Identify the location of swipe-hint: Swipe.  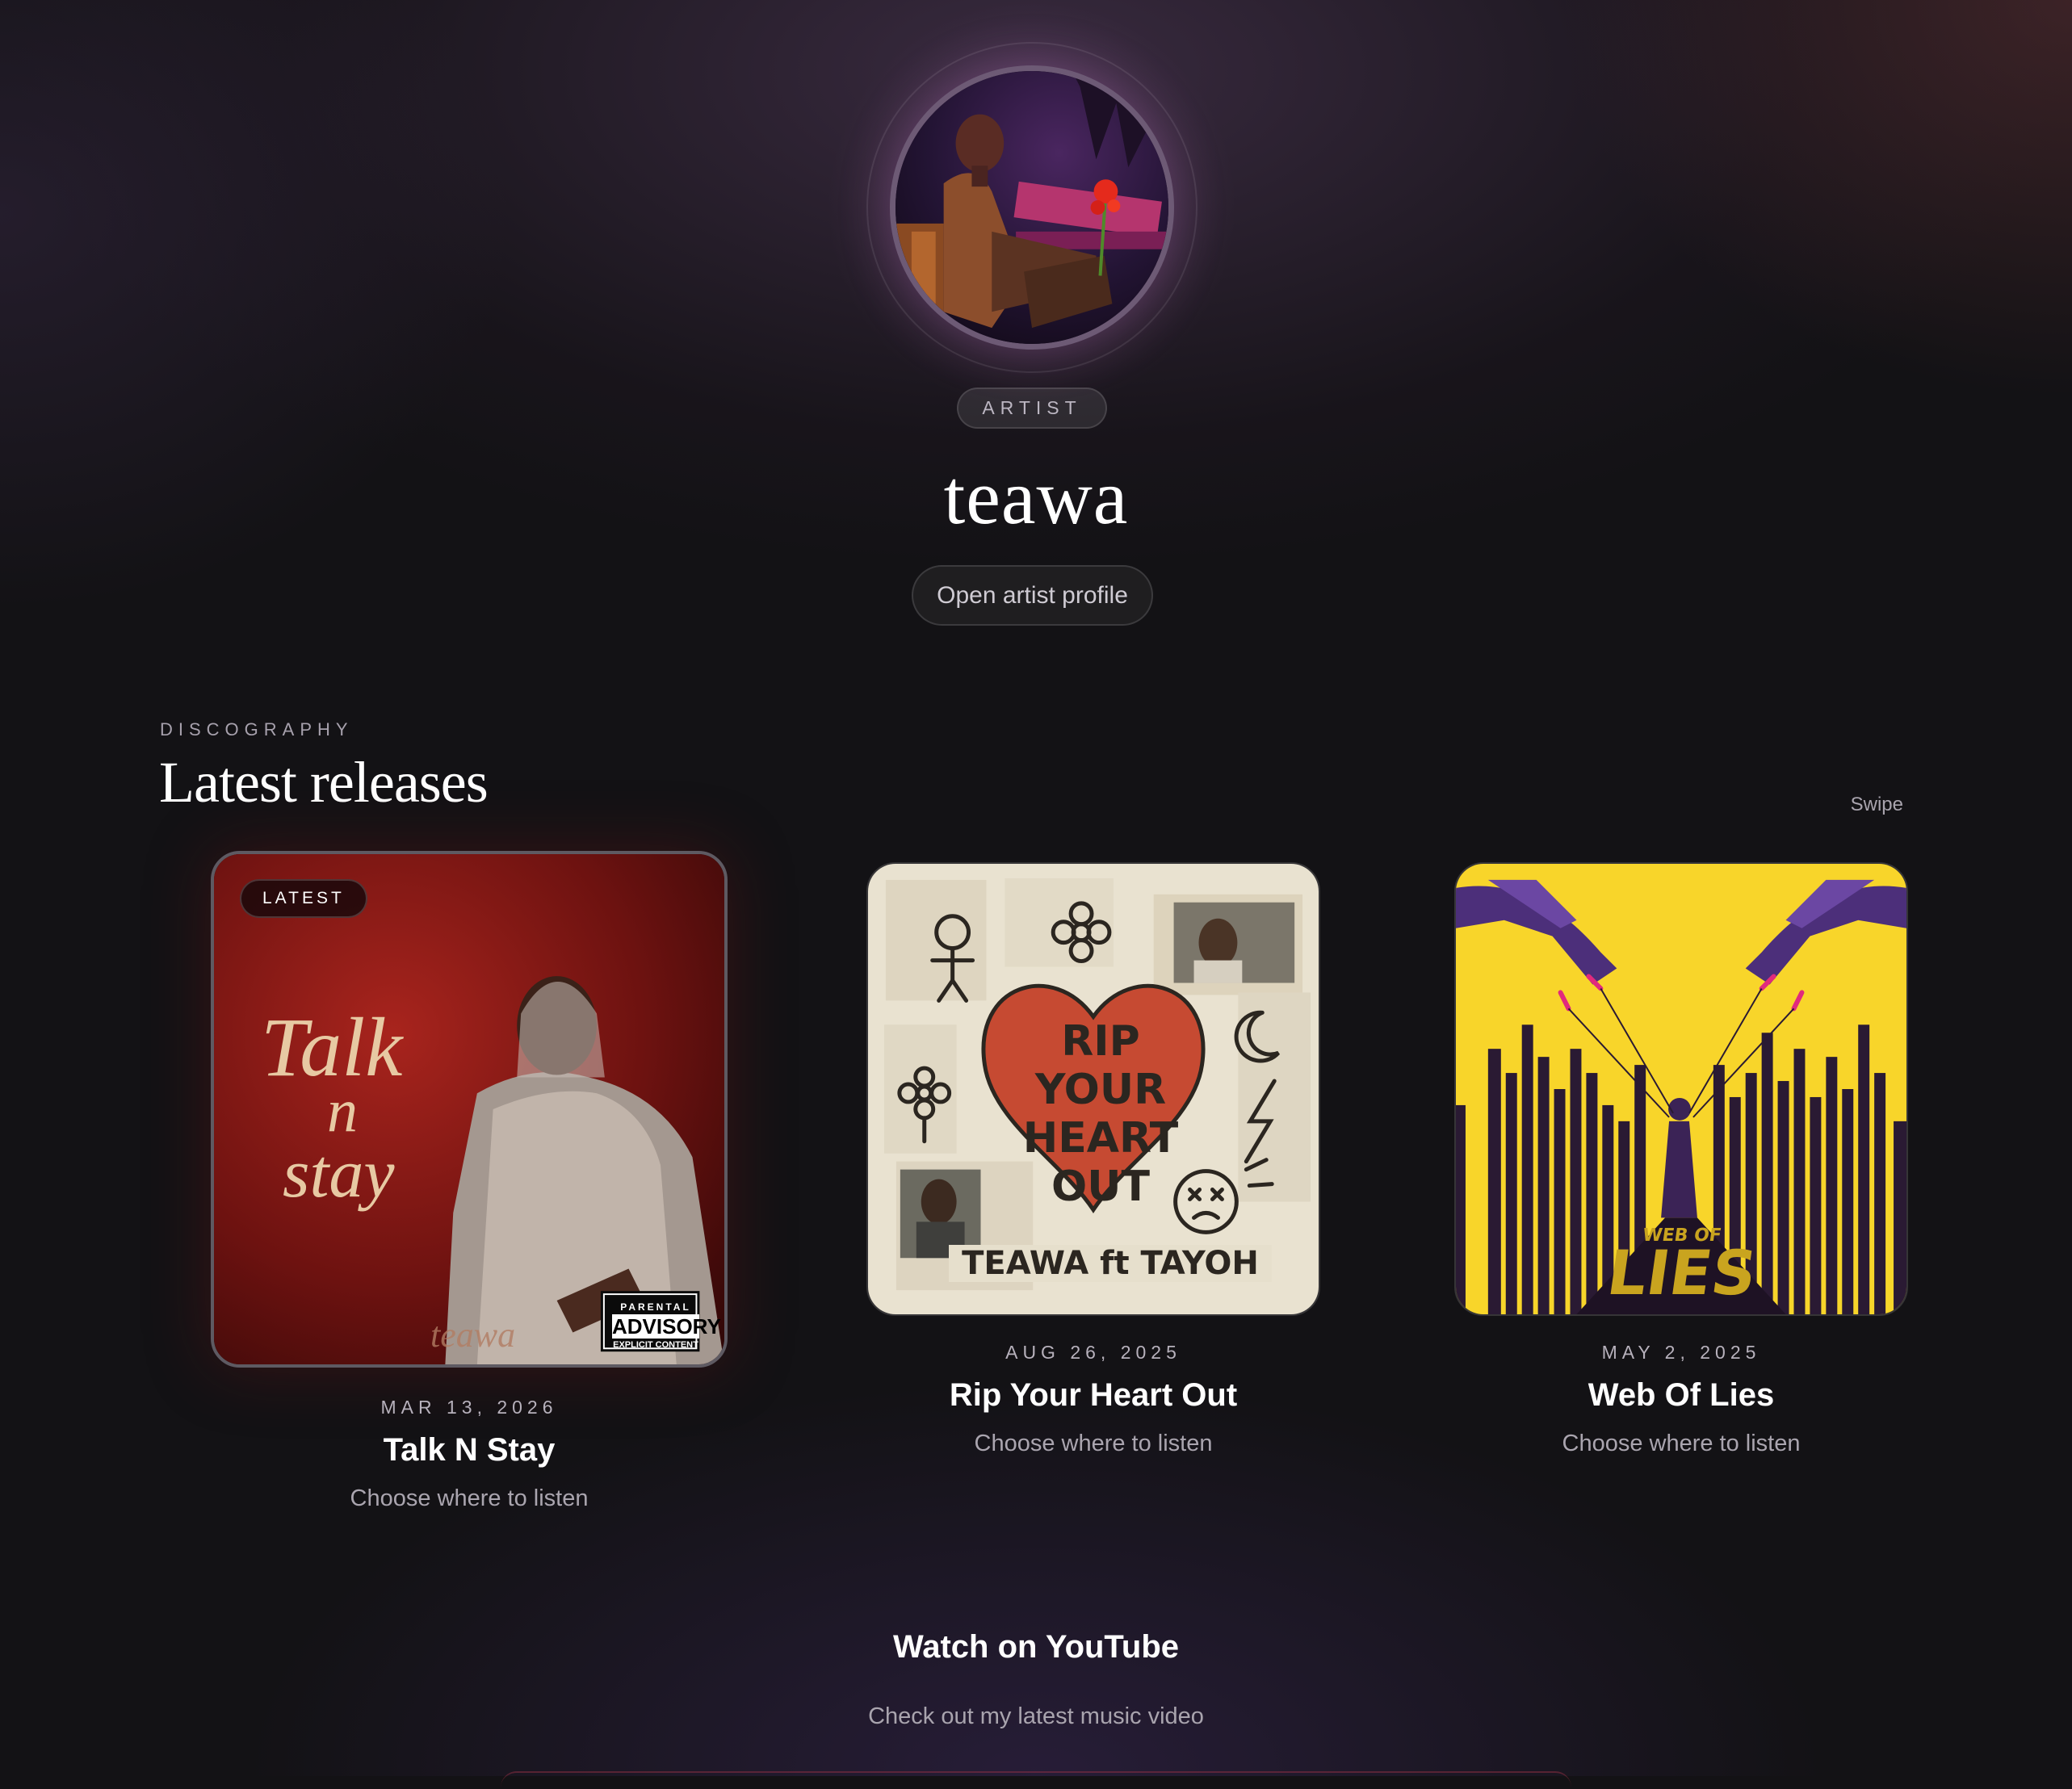
(1876, 805).